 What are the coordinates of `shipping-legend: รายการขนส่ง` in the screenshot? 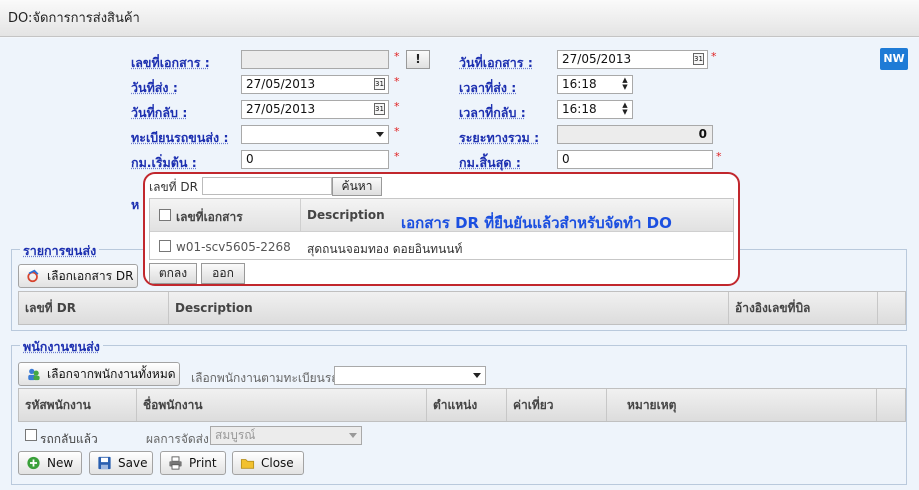 It's located at (60, 251).